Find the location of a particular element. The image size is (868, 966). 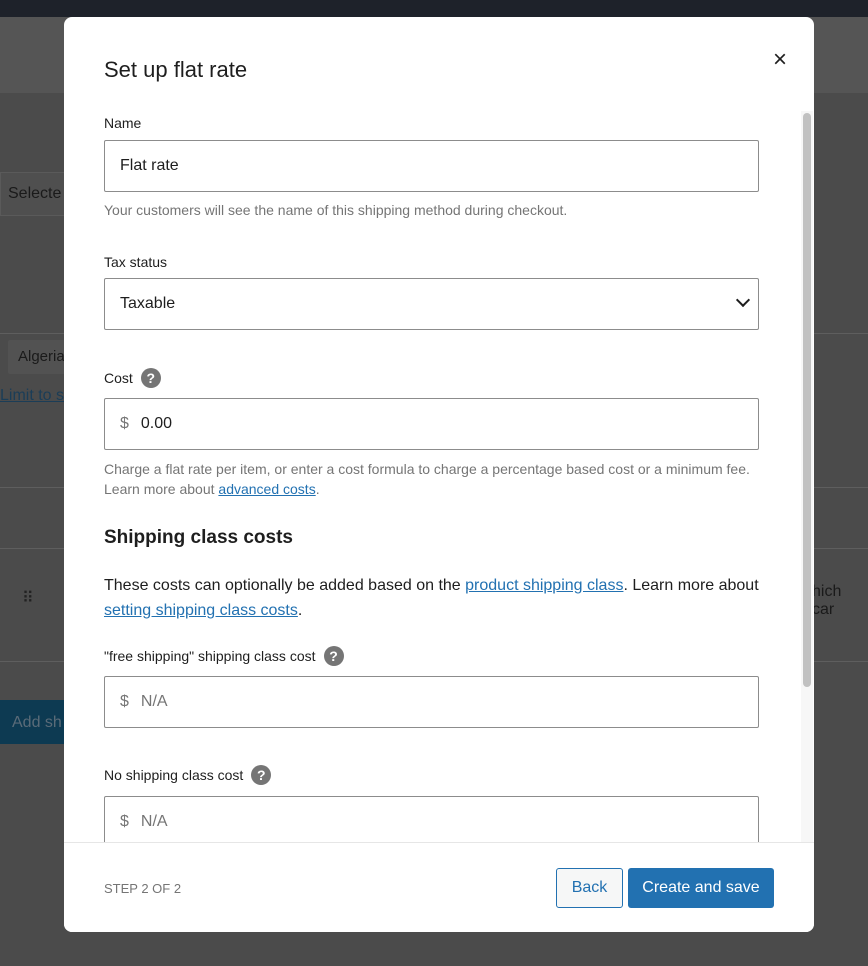

background-link: Limit to s is located at coordinates (32, 395).